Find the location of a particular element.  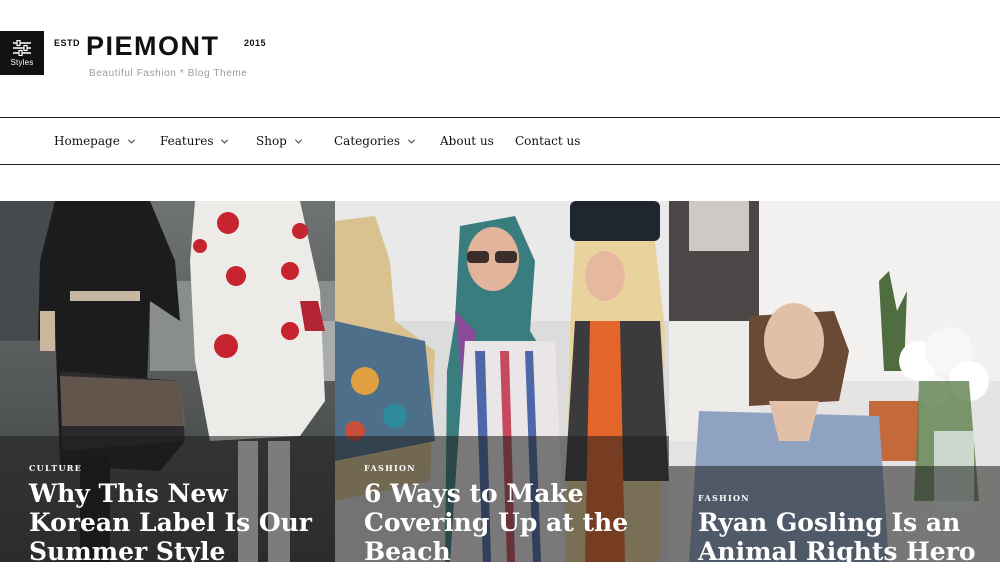

nav-item-categories: Categories is located at coordinates (375, 141).